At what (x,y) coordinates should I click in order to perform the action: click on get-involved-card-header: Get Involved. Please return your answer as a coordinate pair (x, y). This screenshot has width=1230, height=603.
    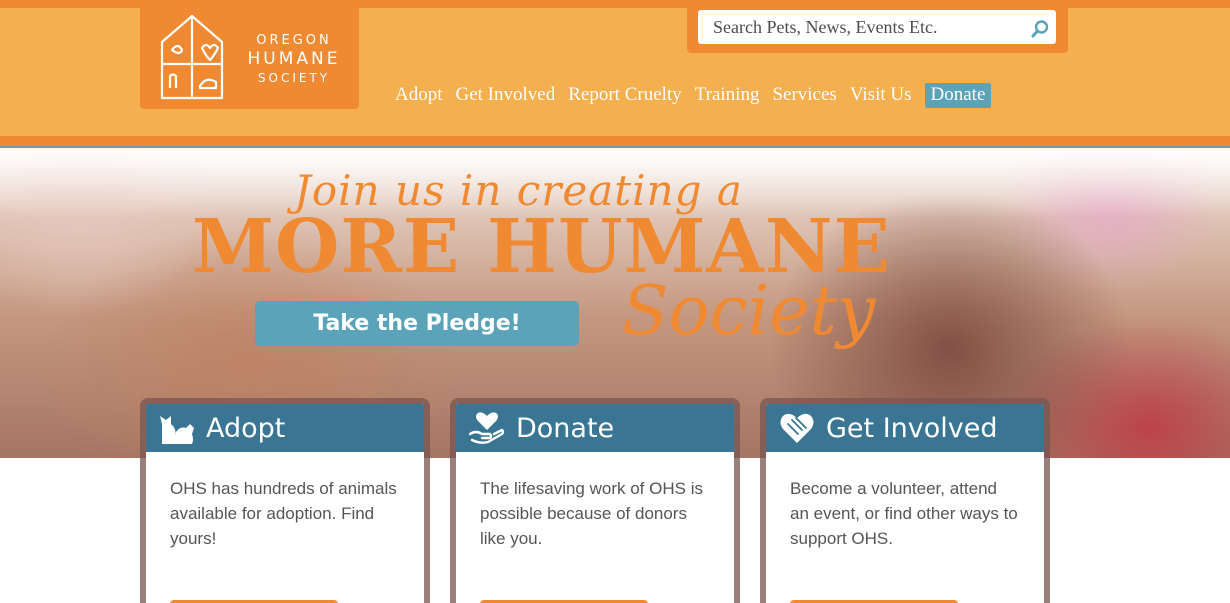
    Looking at the image, I should click on (905, 428).